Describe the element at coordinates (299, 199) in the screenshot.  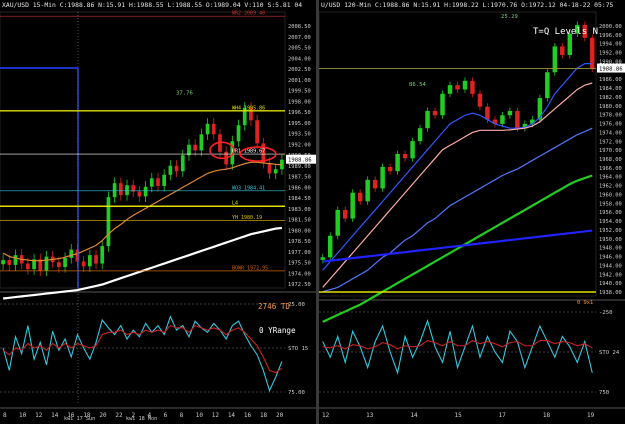
I see `left-price-tick: 1984.50` at that location.